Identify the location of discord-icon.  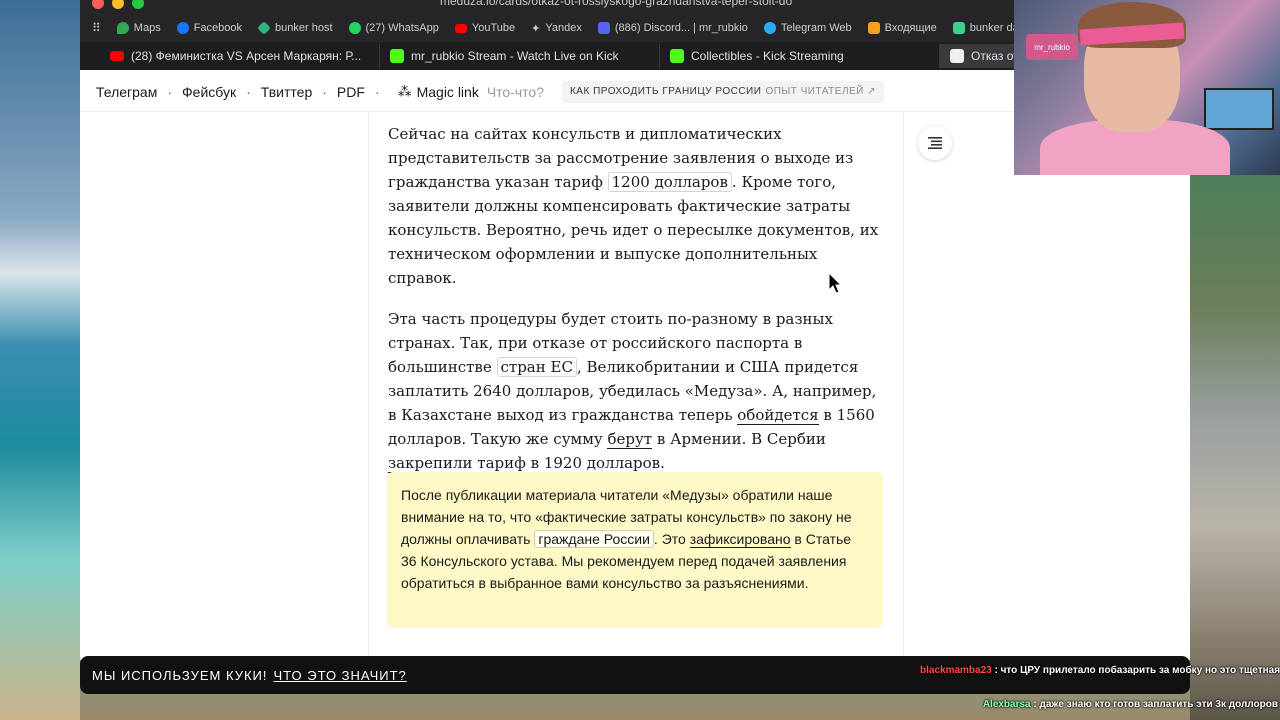
(603, 28).